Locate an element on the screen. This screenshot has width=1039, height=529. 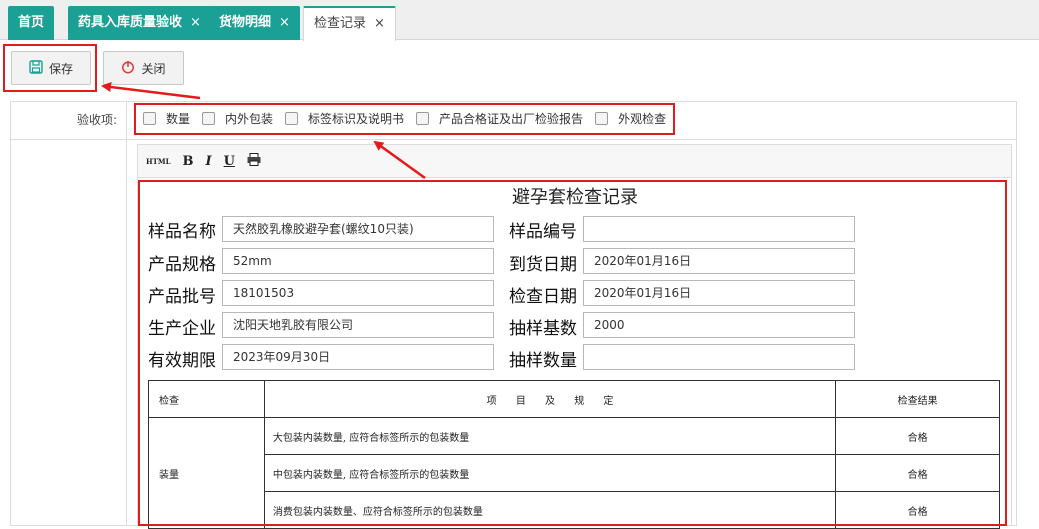
close-label: 关闭 is located at coordinates (153, 68).